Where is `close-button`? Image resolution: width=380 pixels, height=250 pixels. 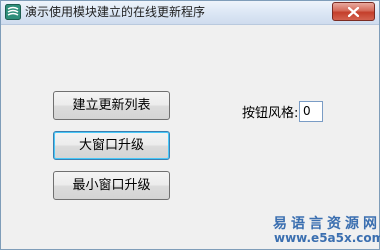 close-button is located at coordinates (353, 11).